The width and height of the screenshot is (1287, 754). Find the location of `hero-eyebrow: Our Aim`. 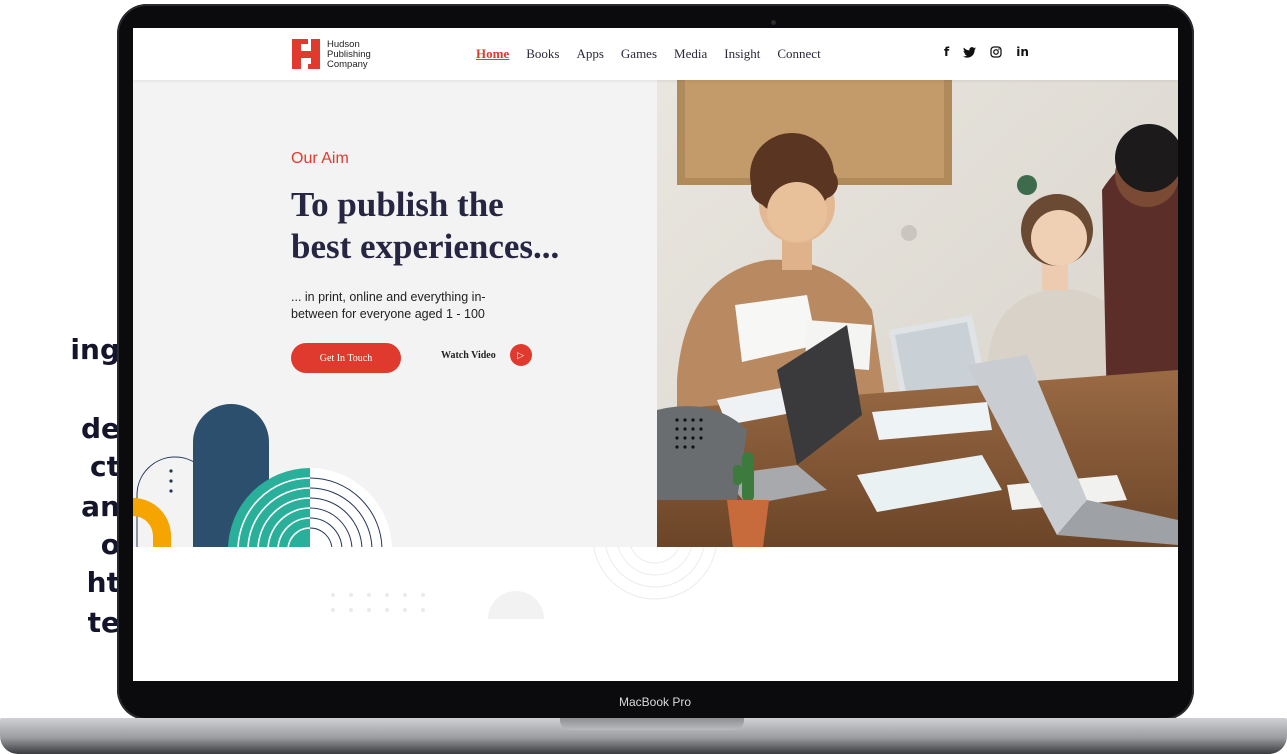

hero-eyebrow: Our Aim is located at coordinates (320, 158).